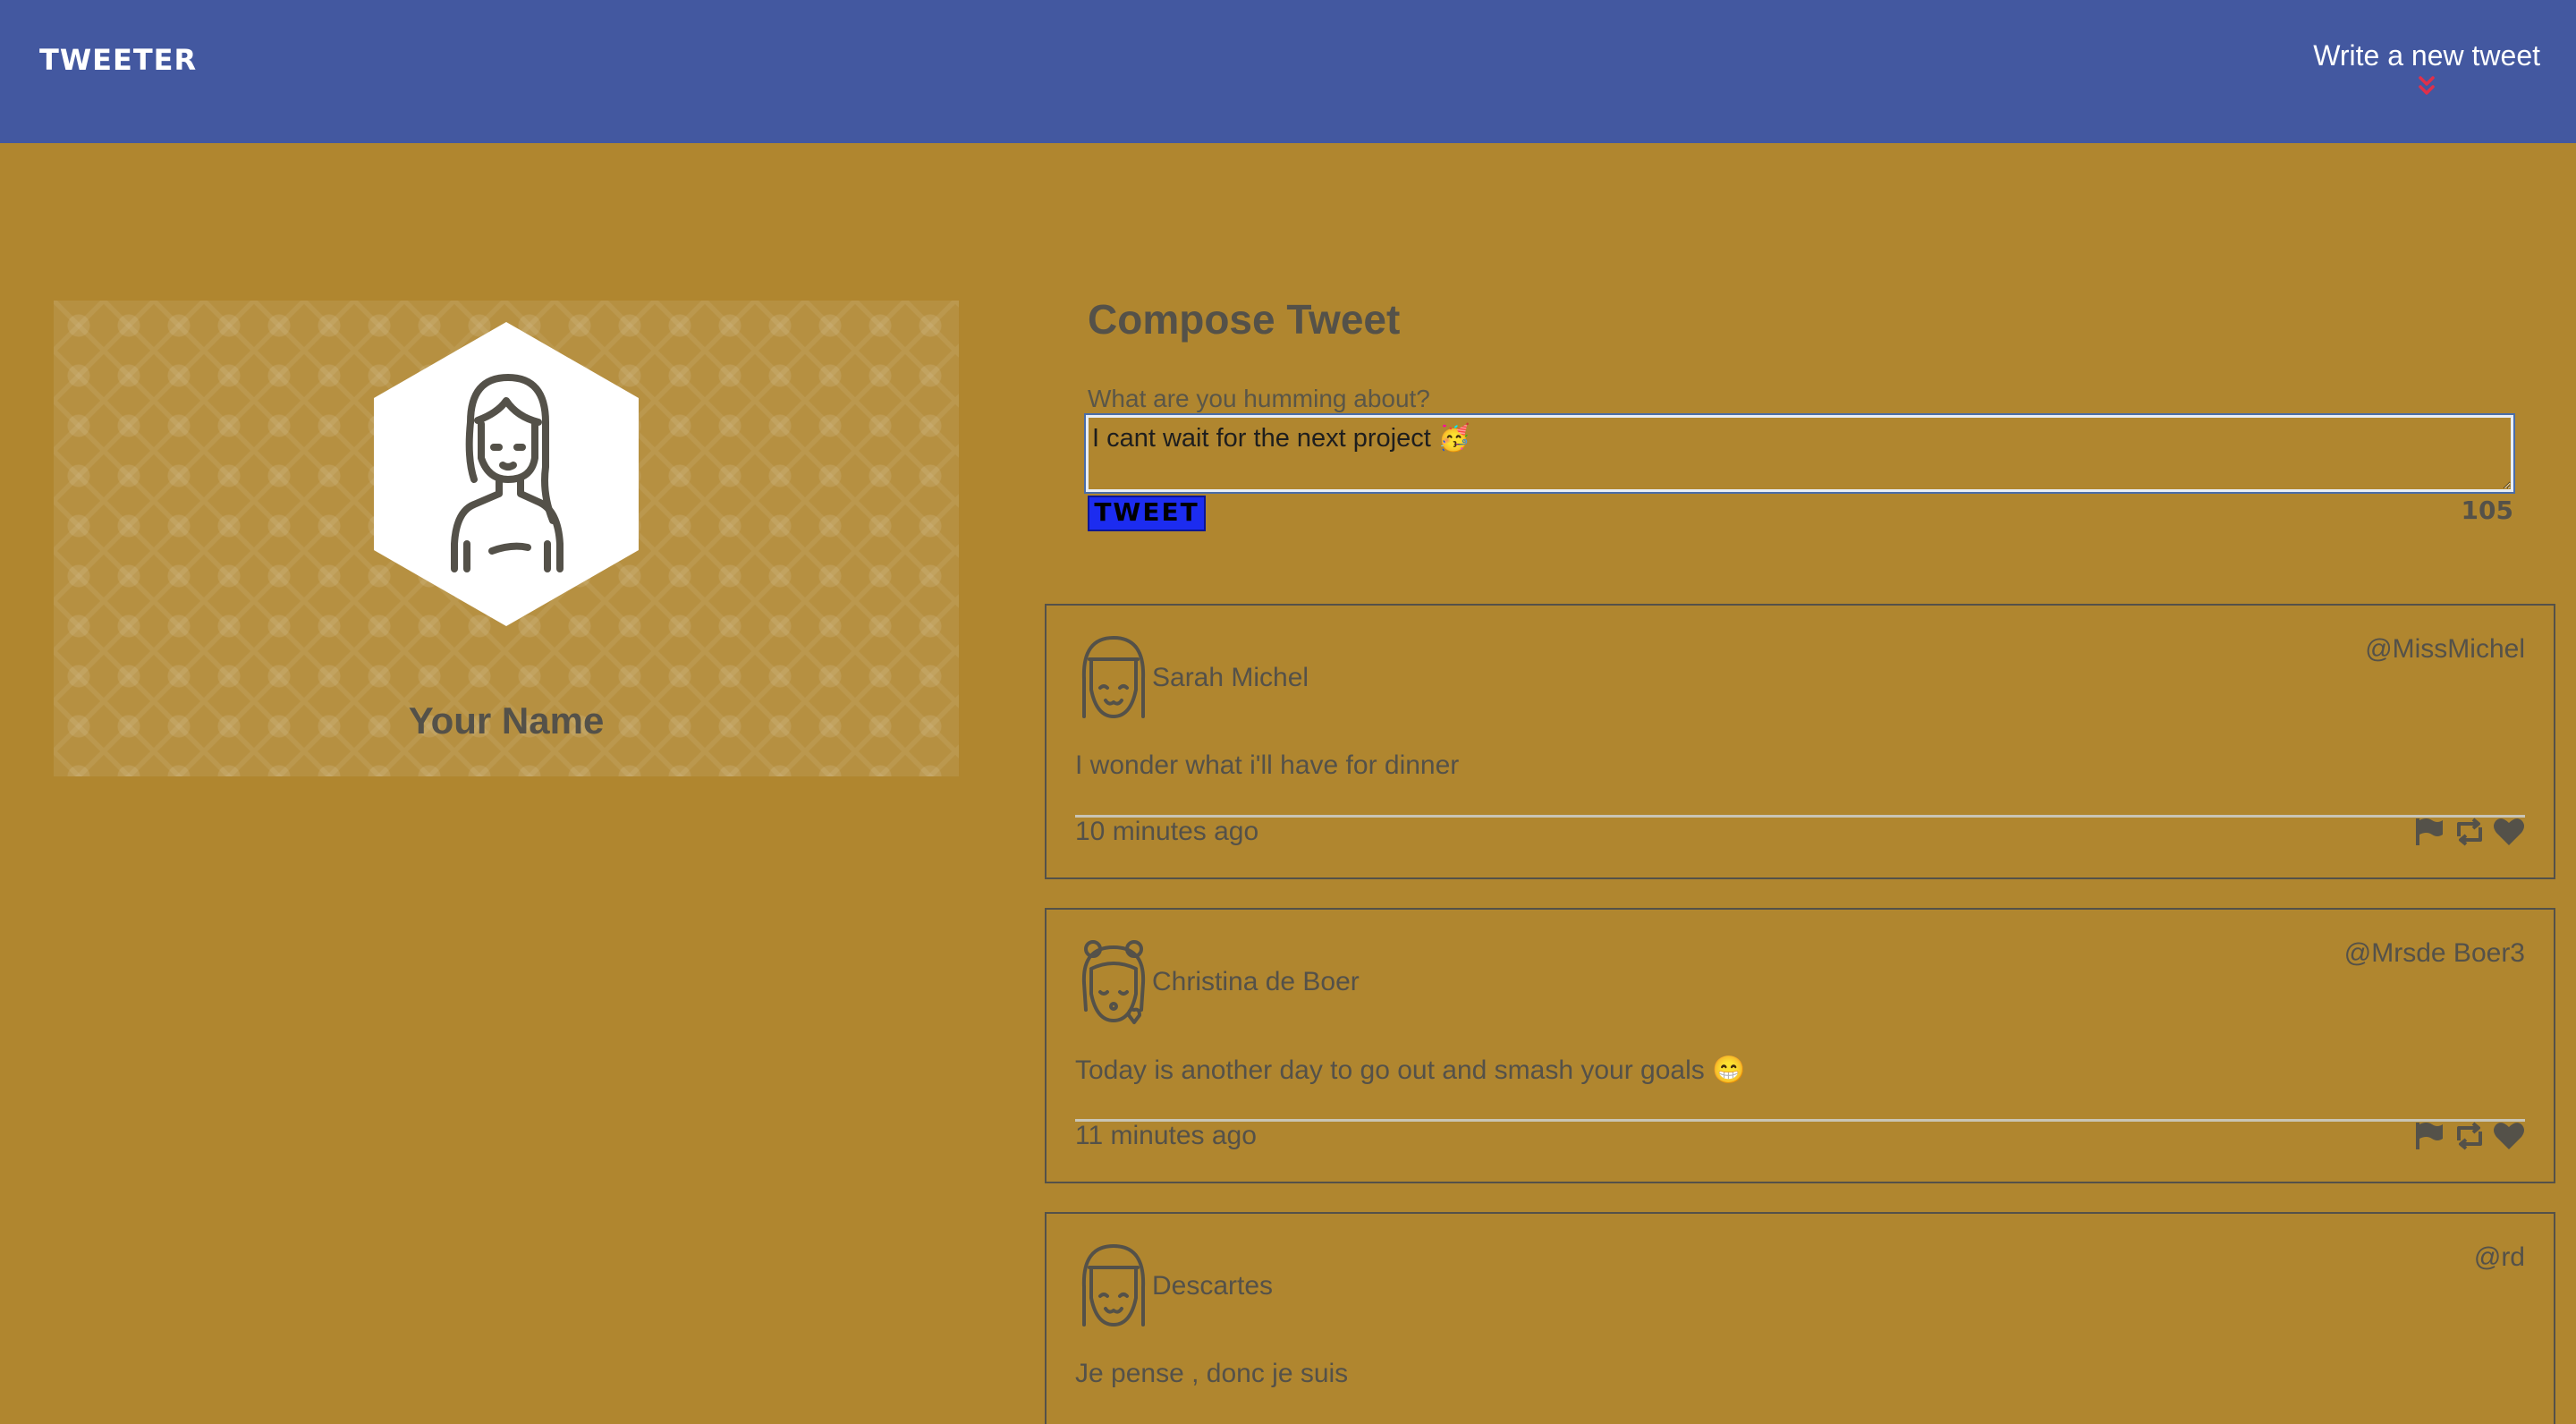 The height and width of the screenshot is (1424, 2576). I want to click on compose-textarea: I cant wait for the next project 🥳, so click(1799, 453).